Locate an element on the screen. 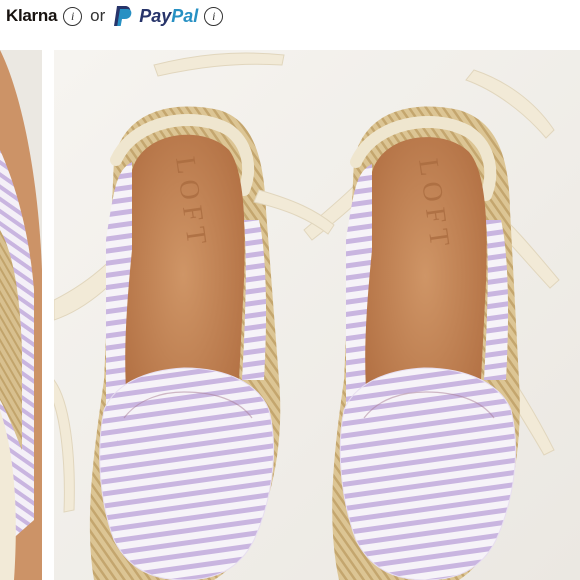 The height and width of the screenshot is (580, 580). payment-options-bar: Klarna i or PayPal i is located at coordinates (290, 16).